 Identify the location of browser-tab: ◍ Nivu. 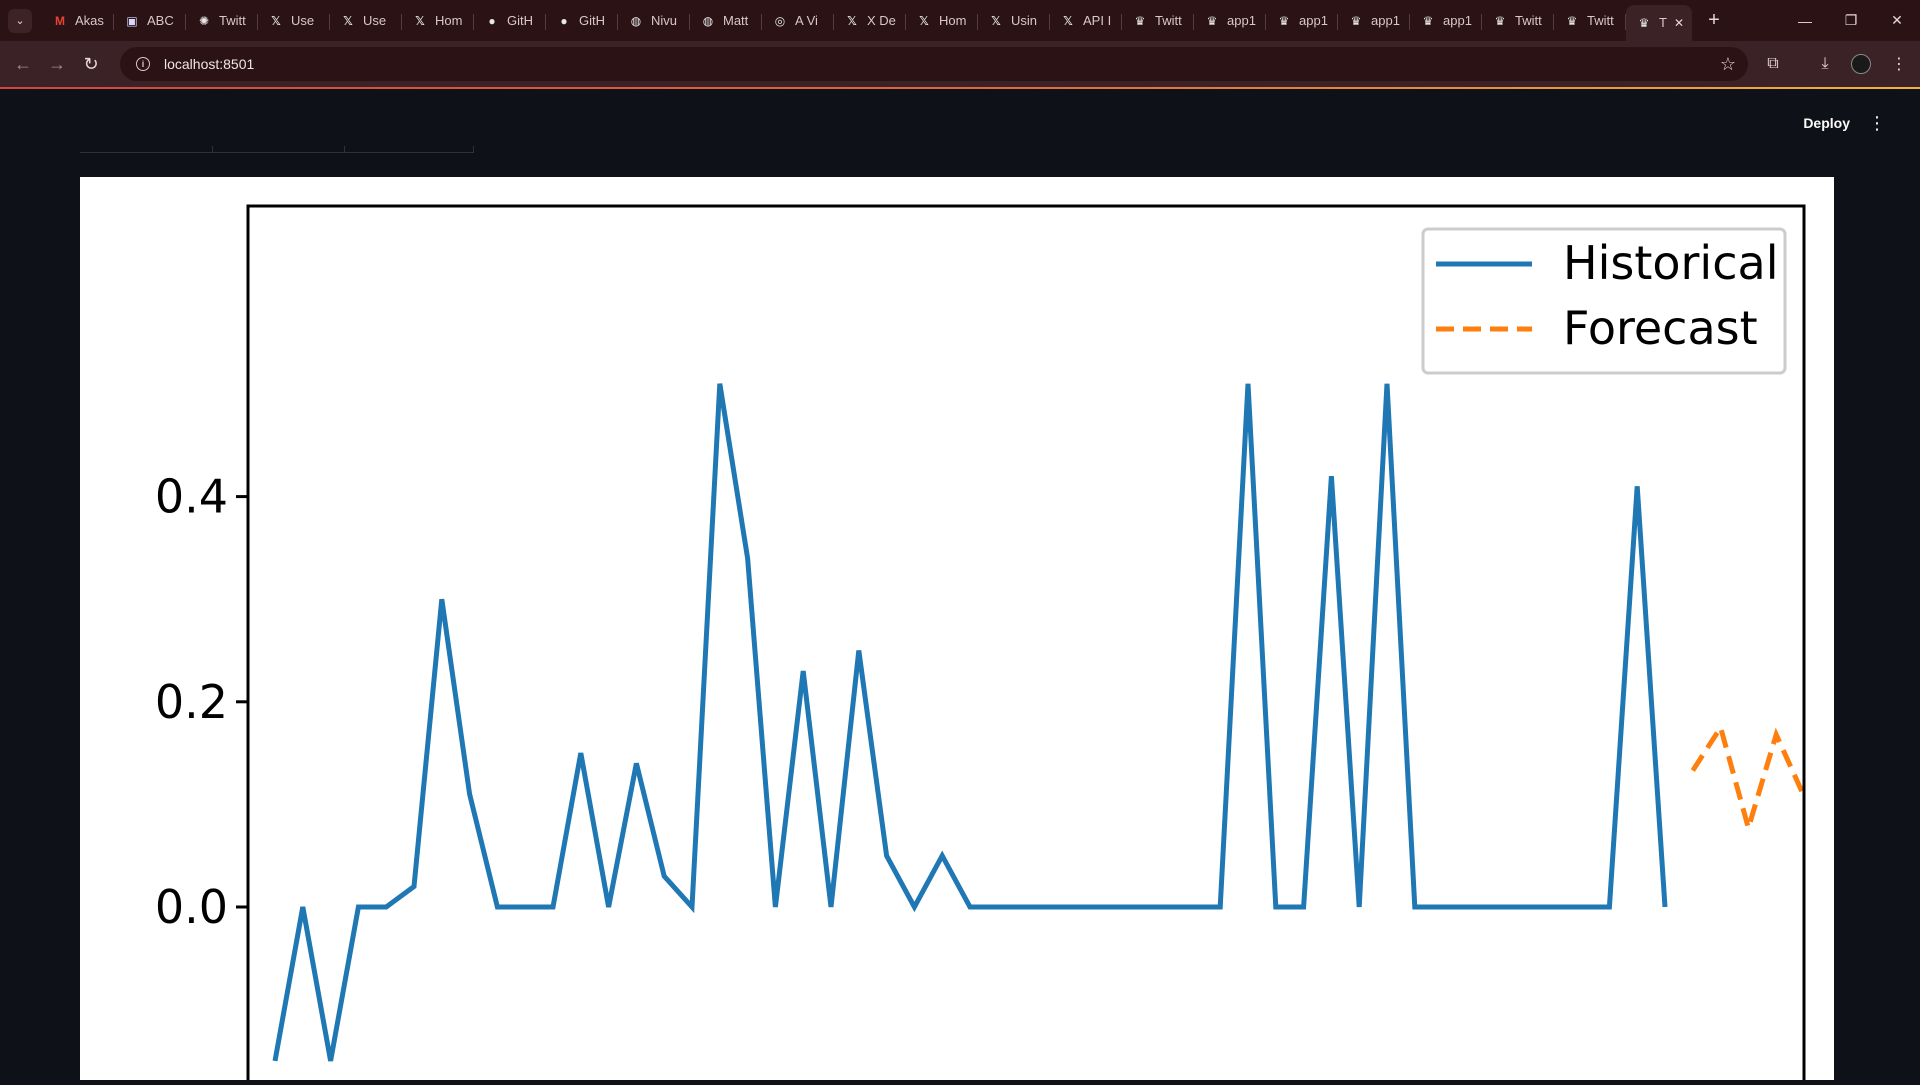
(654, 21).